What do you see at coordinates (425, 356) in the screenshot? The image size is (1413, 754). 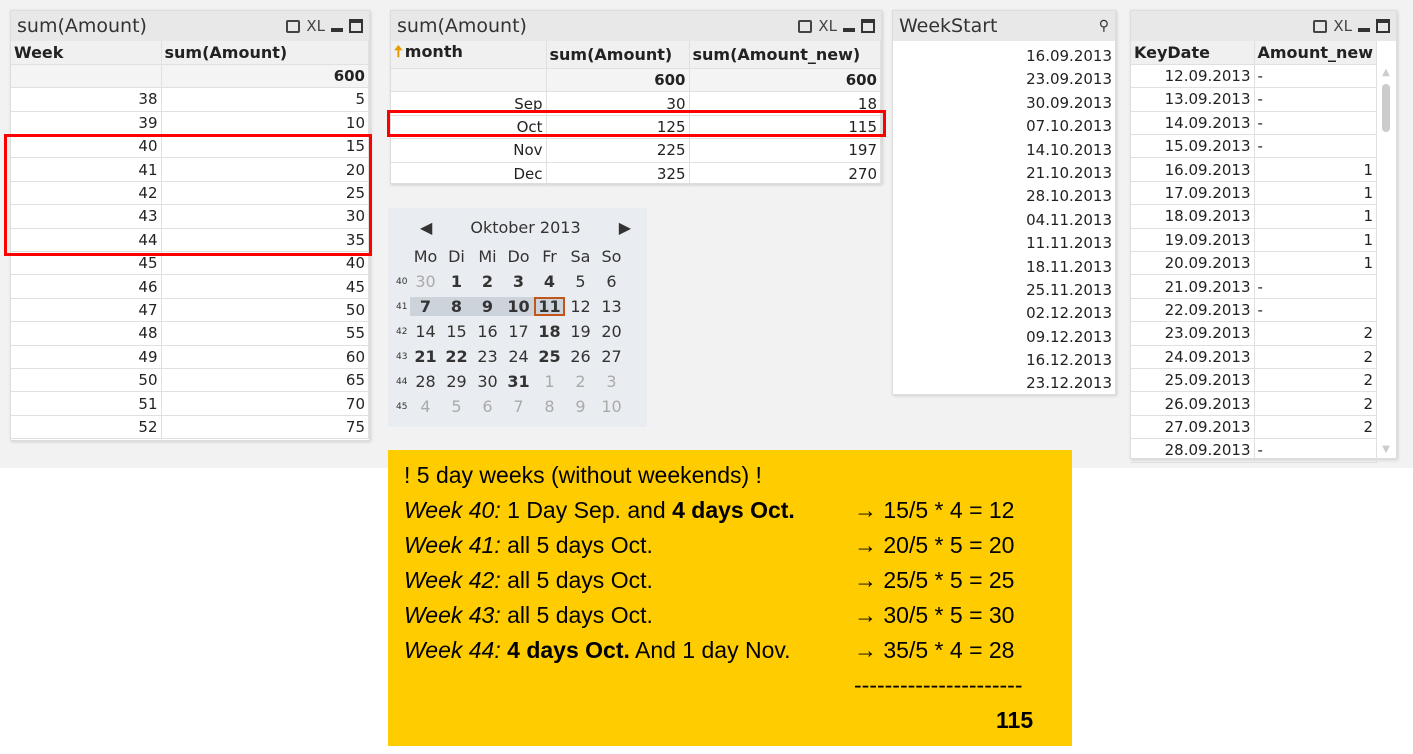 I see `calendar-day: 21` at bounding box center [425, 356].